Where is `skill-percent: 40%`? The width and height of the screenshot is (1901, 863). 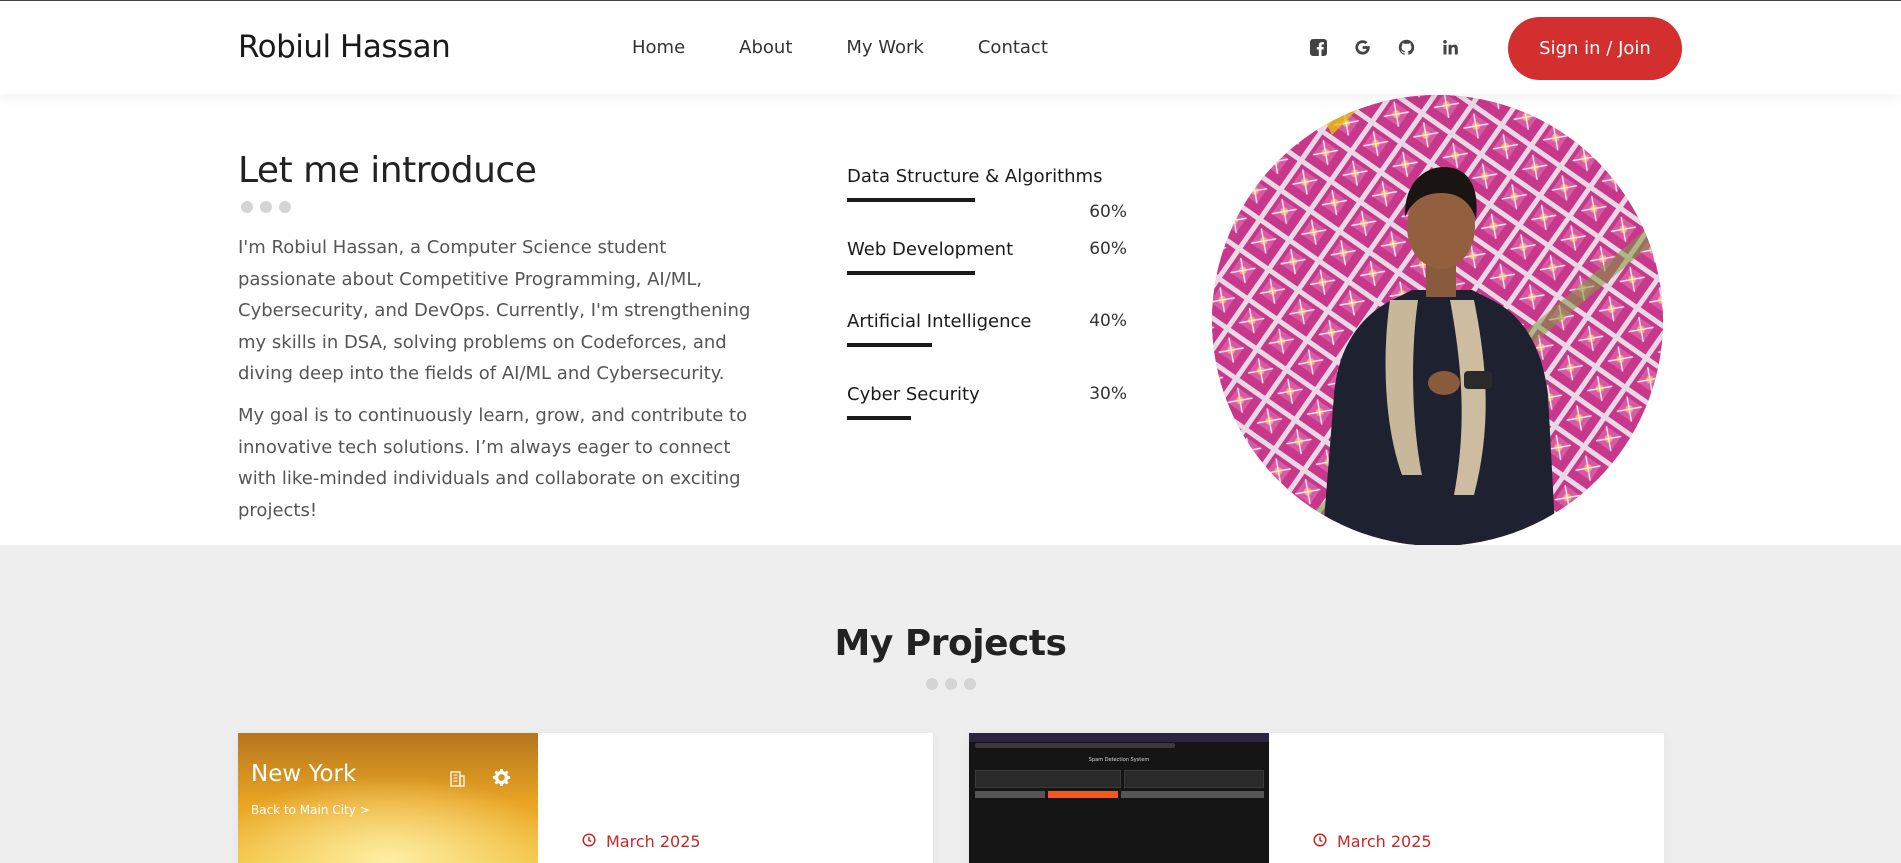
skill-percent: 40% is located at coordinates (1108, 321).